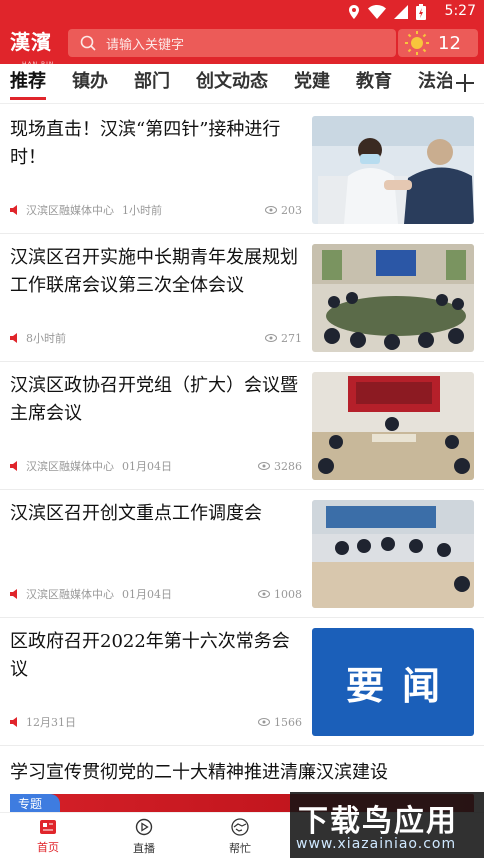  I want to click on news-meta: 汉滨区融媒体中心 1小时前 203, so click(156, 210).